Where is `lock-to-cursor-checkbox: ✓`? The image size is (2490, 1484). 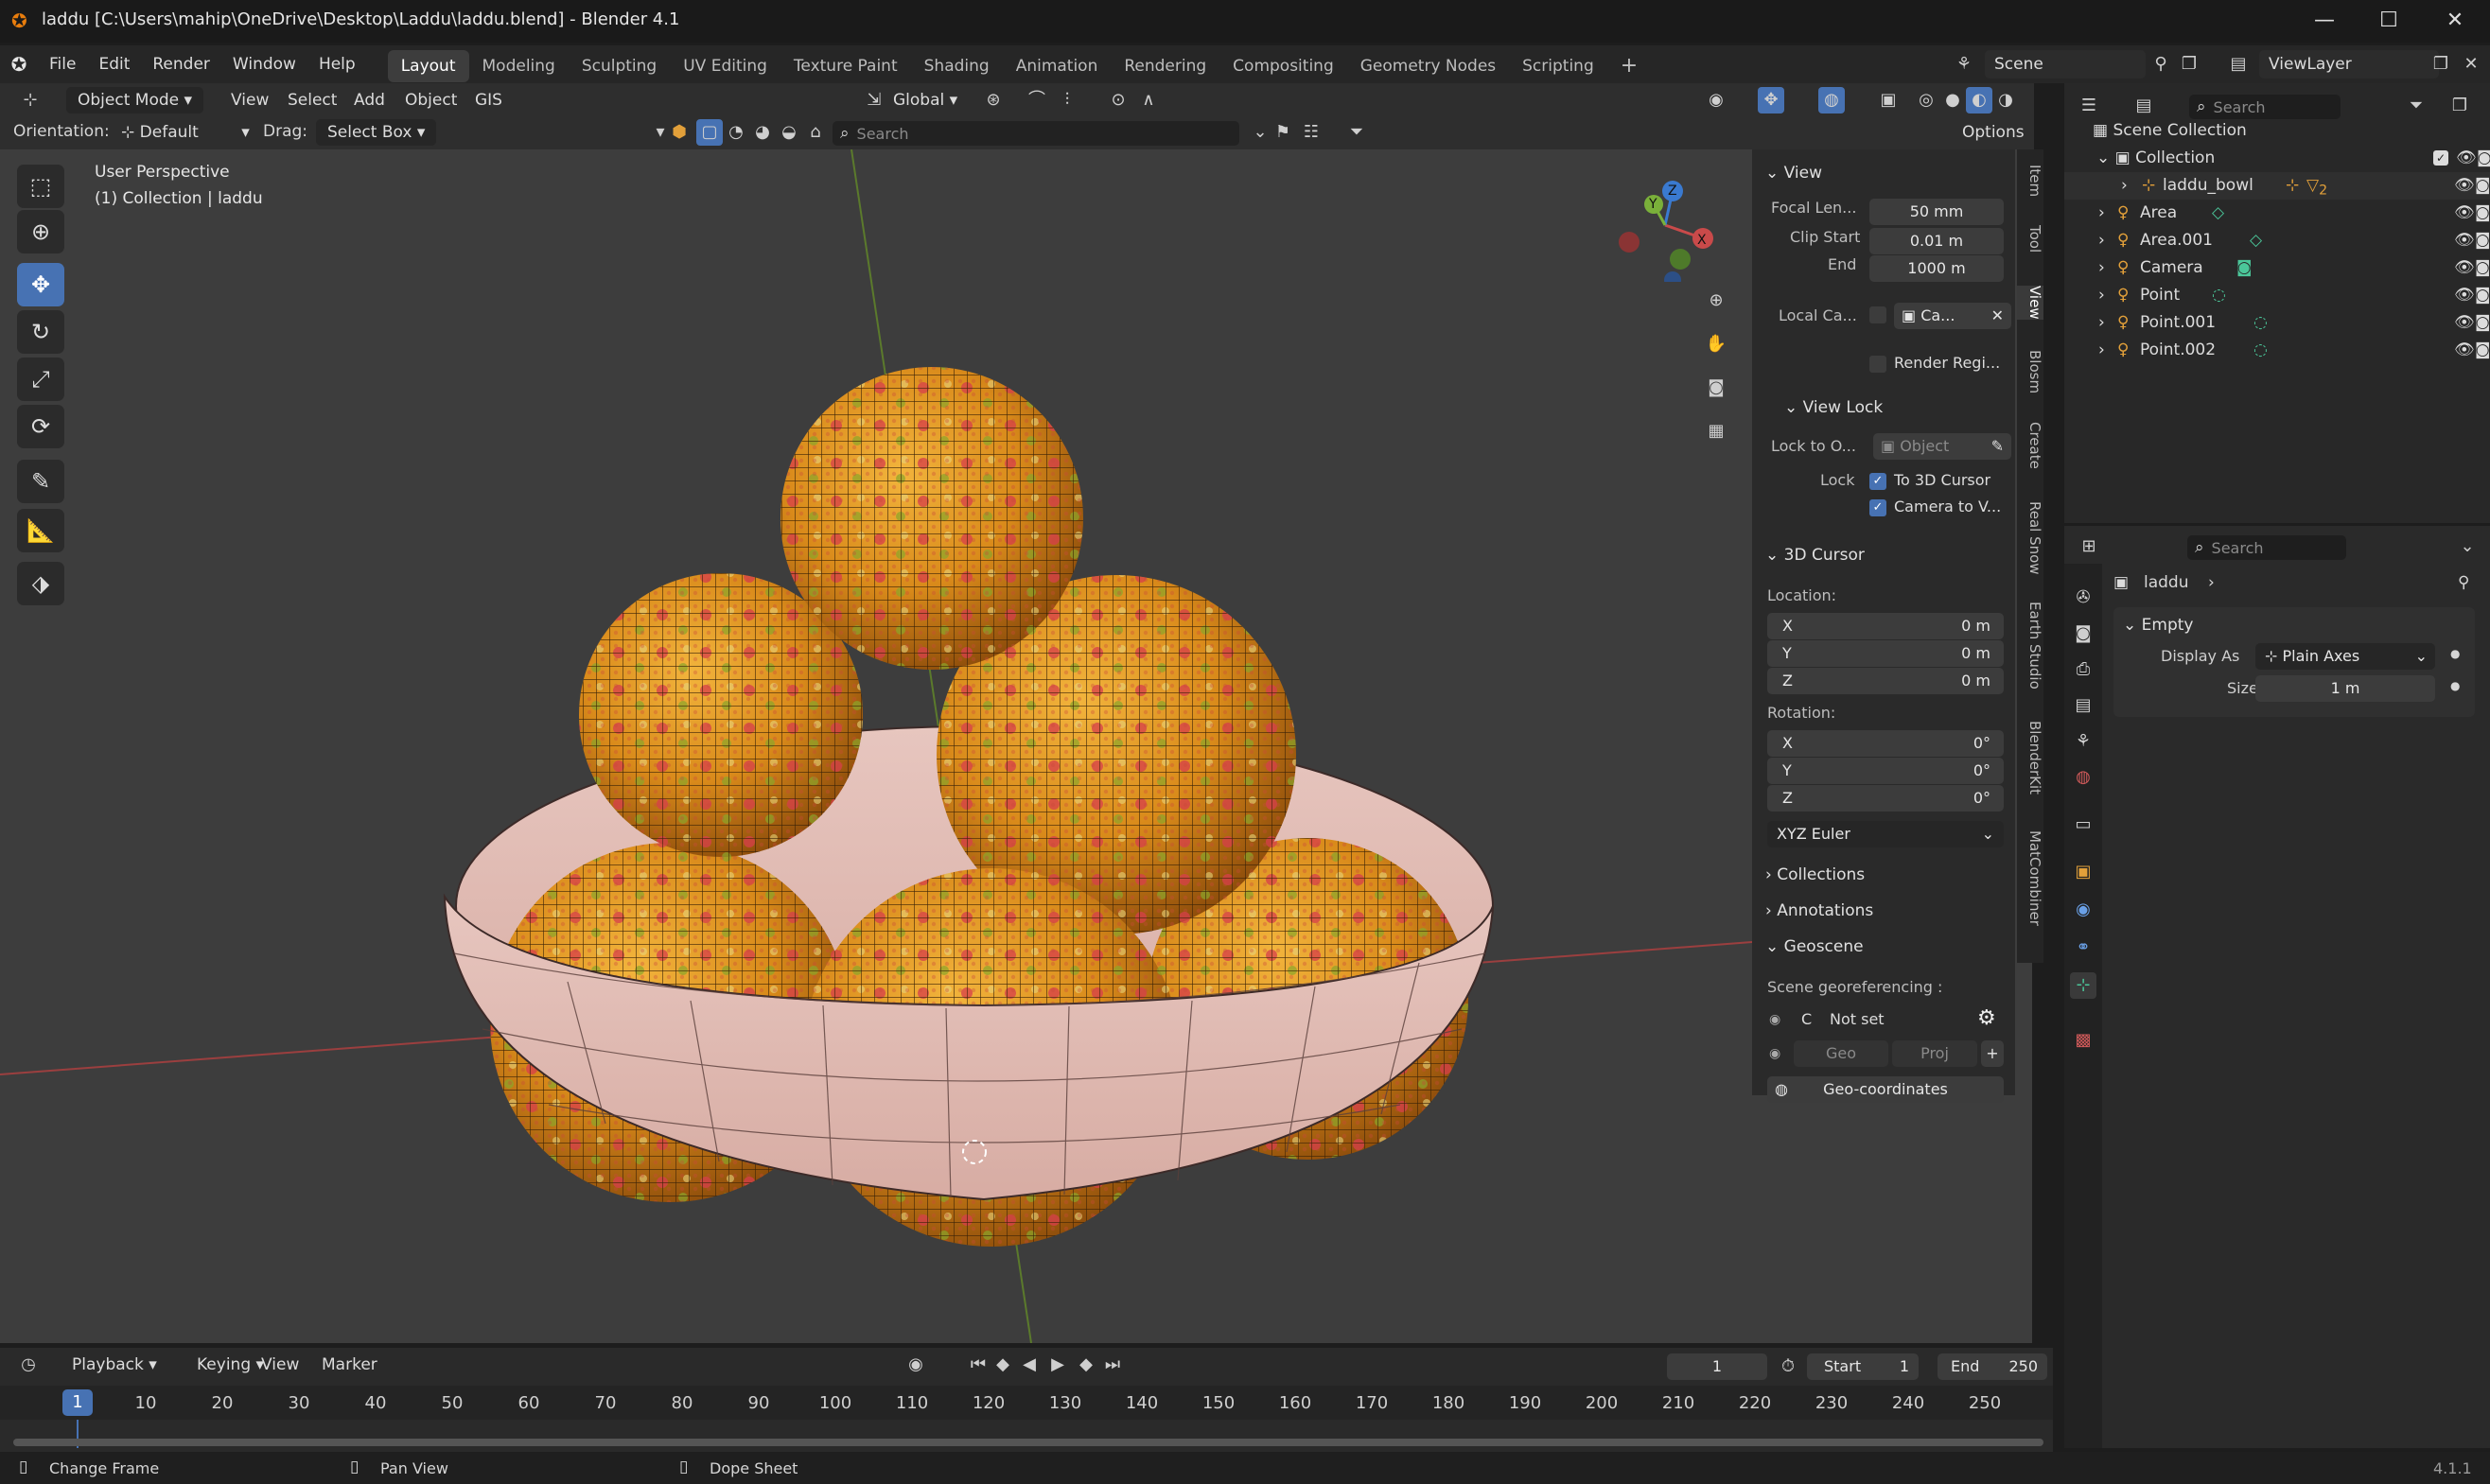
lock-to-cursor-checkbox: ✓ is located at coordinates (1877, 482).